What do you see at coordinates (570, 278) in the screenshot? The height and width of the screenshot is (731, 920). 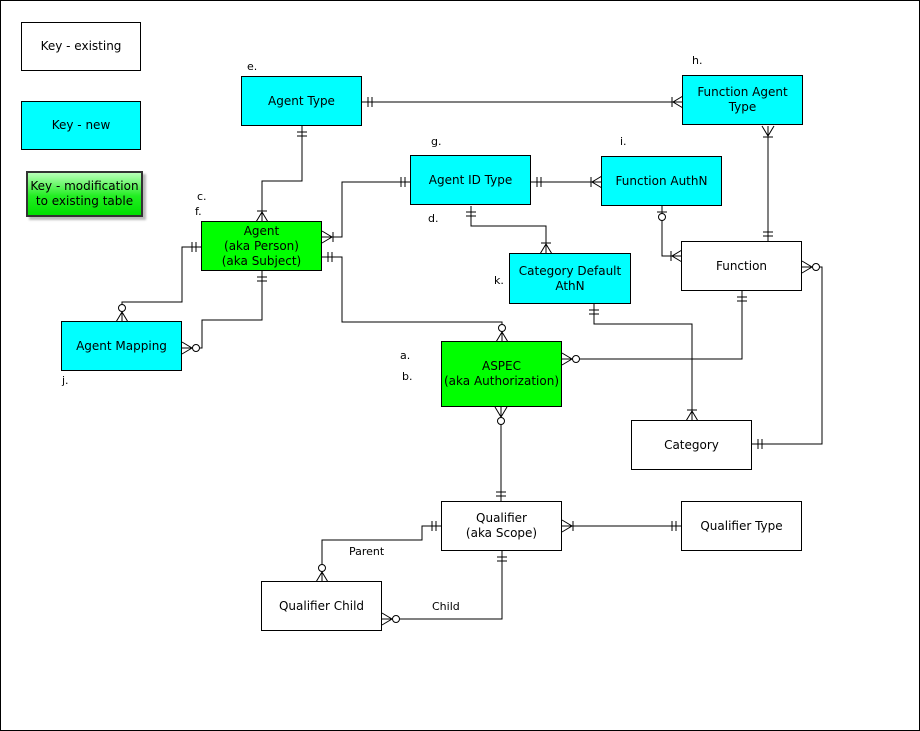 I see `entity-category-default-athn: Category Default AthN` at bounding box center [570, 278].